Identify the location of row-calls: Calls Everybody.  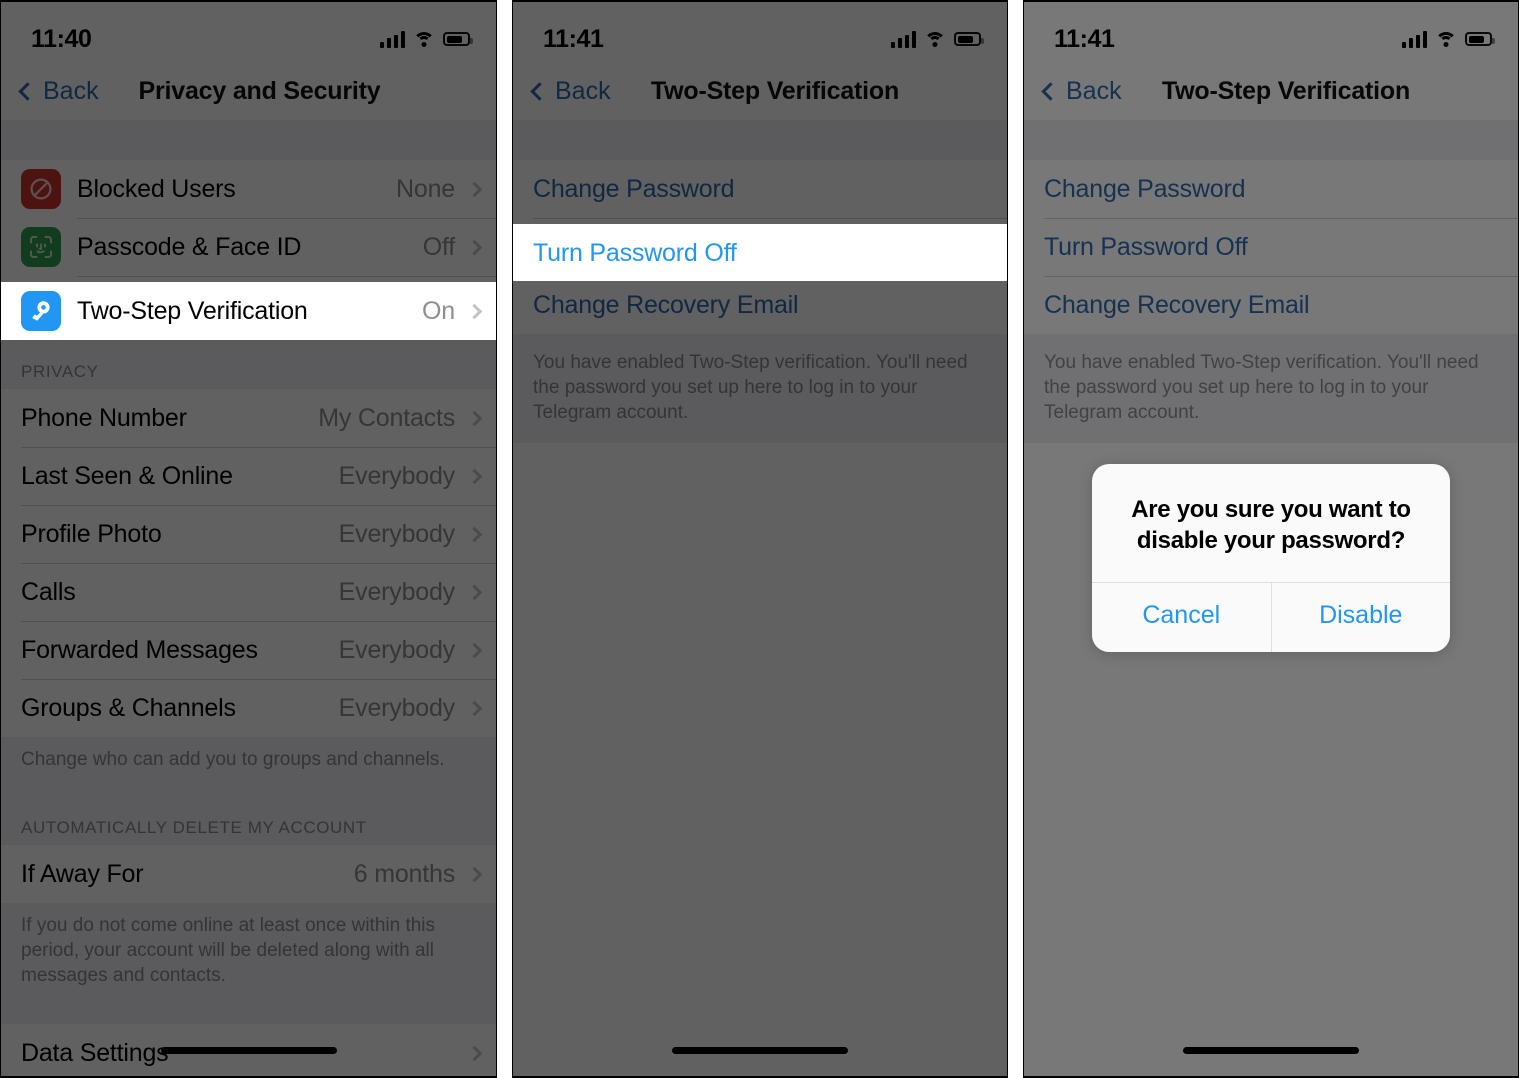
(248, 592).